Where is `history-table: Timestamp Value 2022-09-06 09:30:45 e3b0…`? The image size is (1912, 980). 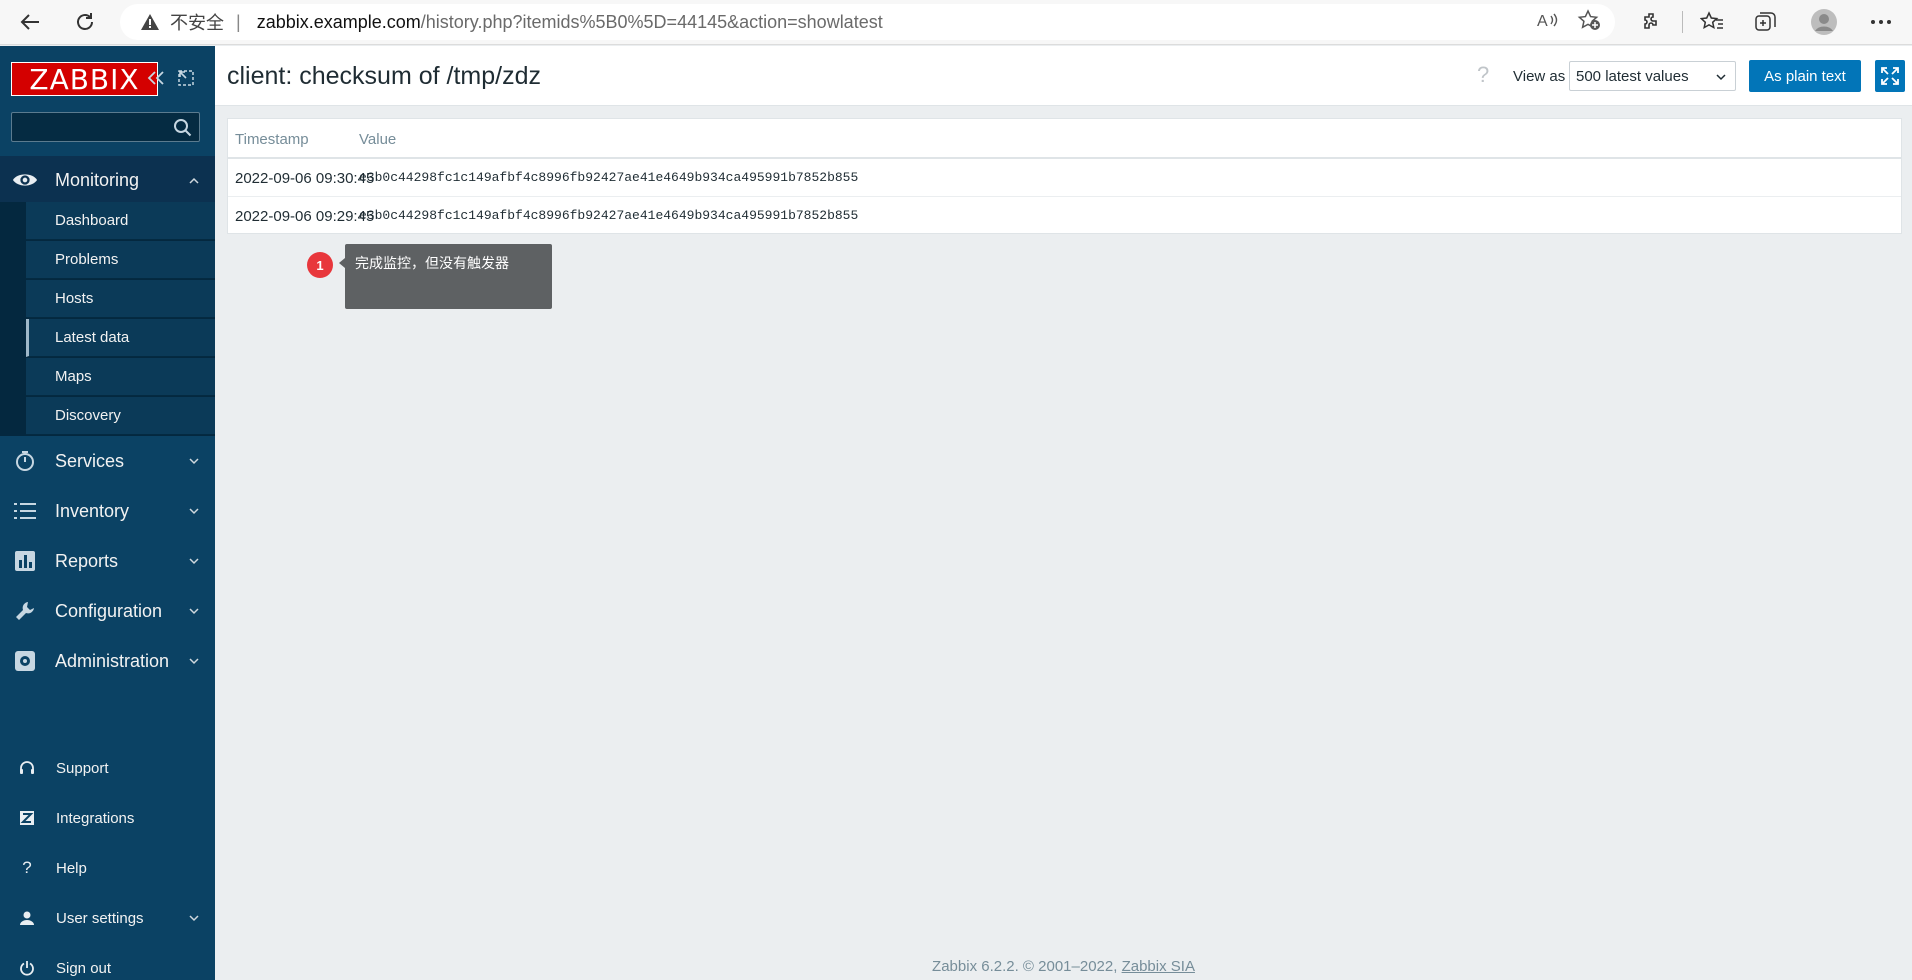 history-table: Timestamp Value 2022-09-06 09:30:45 e3b0… is located at coordinates (1064, 176).